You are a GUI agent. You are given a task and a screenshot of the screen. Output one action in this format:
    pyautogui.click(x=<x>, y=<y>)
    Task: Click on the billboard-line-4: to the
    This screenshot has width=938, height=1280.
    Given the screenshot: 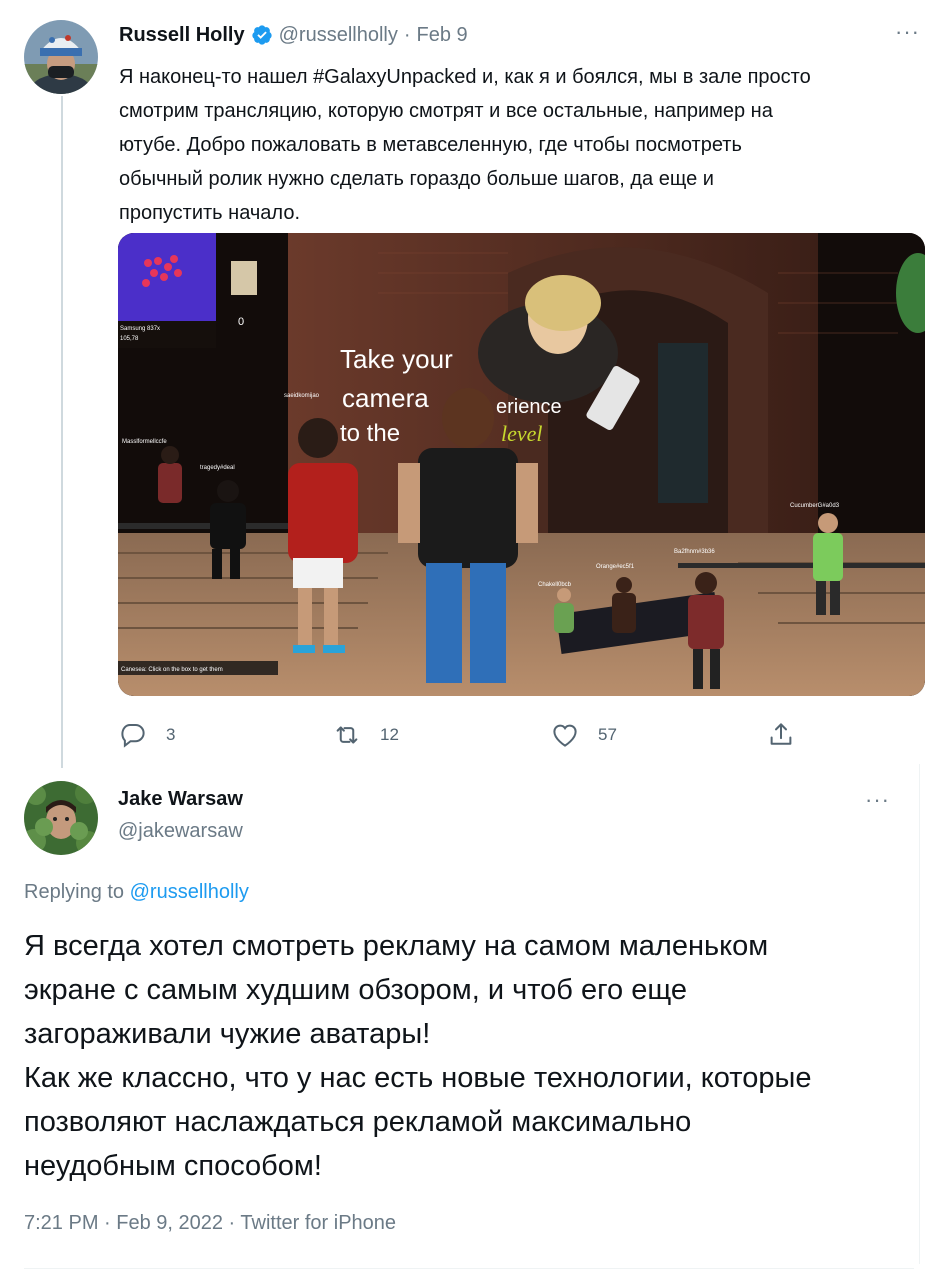 What is the action you would take?
    pyautogui.click(x=370, y=433)
    